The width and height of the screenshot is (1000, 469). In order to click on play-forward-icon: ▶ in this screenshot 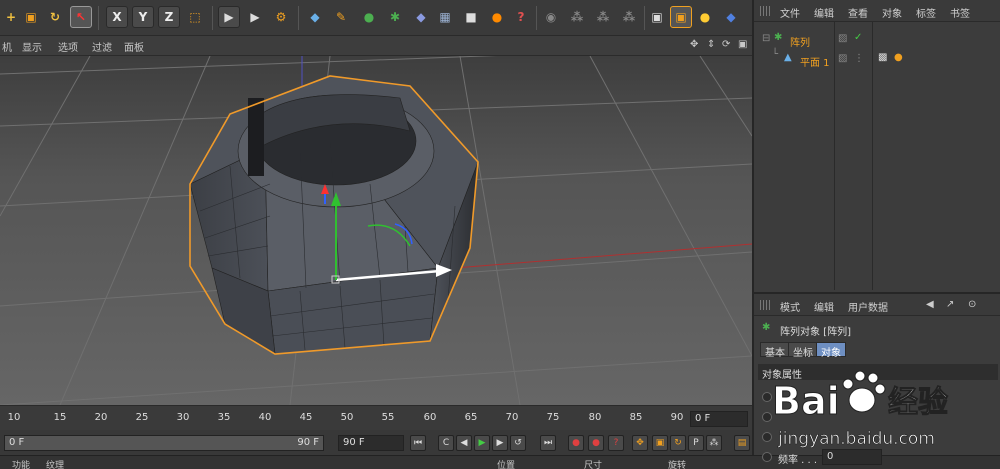, I will do `click(482, 443)`.